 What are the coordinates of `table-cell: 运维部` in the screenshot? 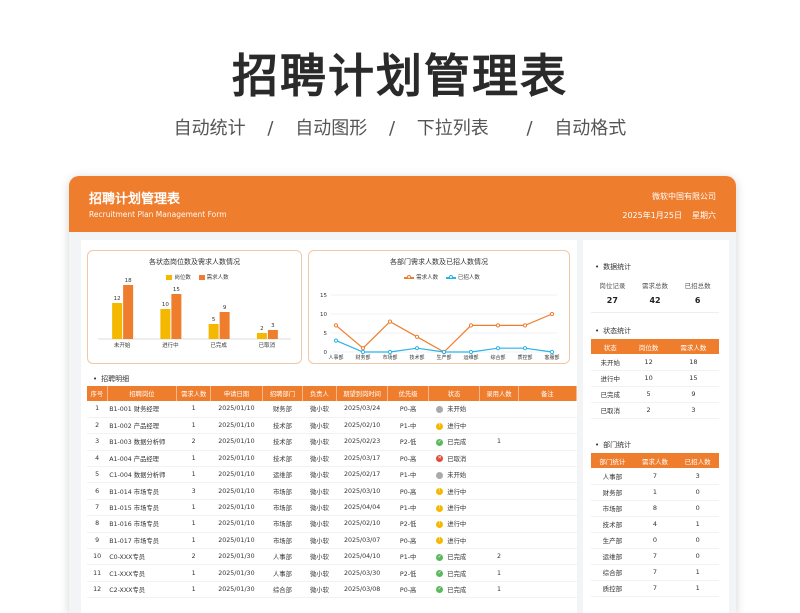 It's located at (282, 475).